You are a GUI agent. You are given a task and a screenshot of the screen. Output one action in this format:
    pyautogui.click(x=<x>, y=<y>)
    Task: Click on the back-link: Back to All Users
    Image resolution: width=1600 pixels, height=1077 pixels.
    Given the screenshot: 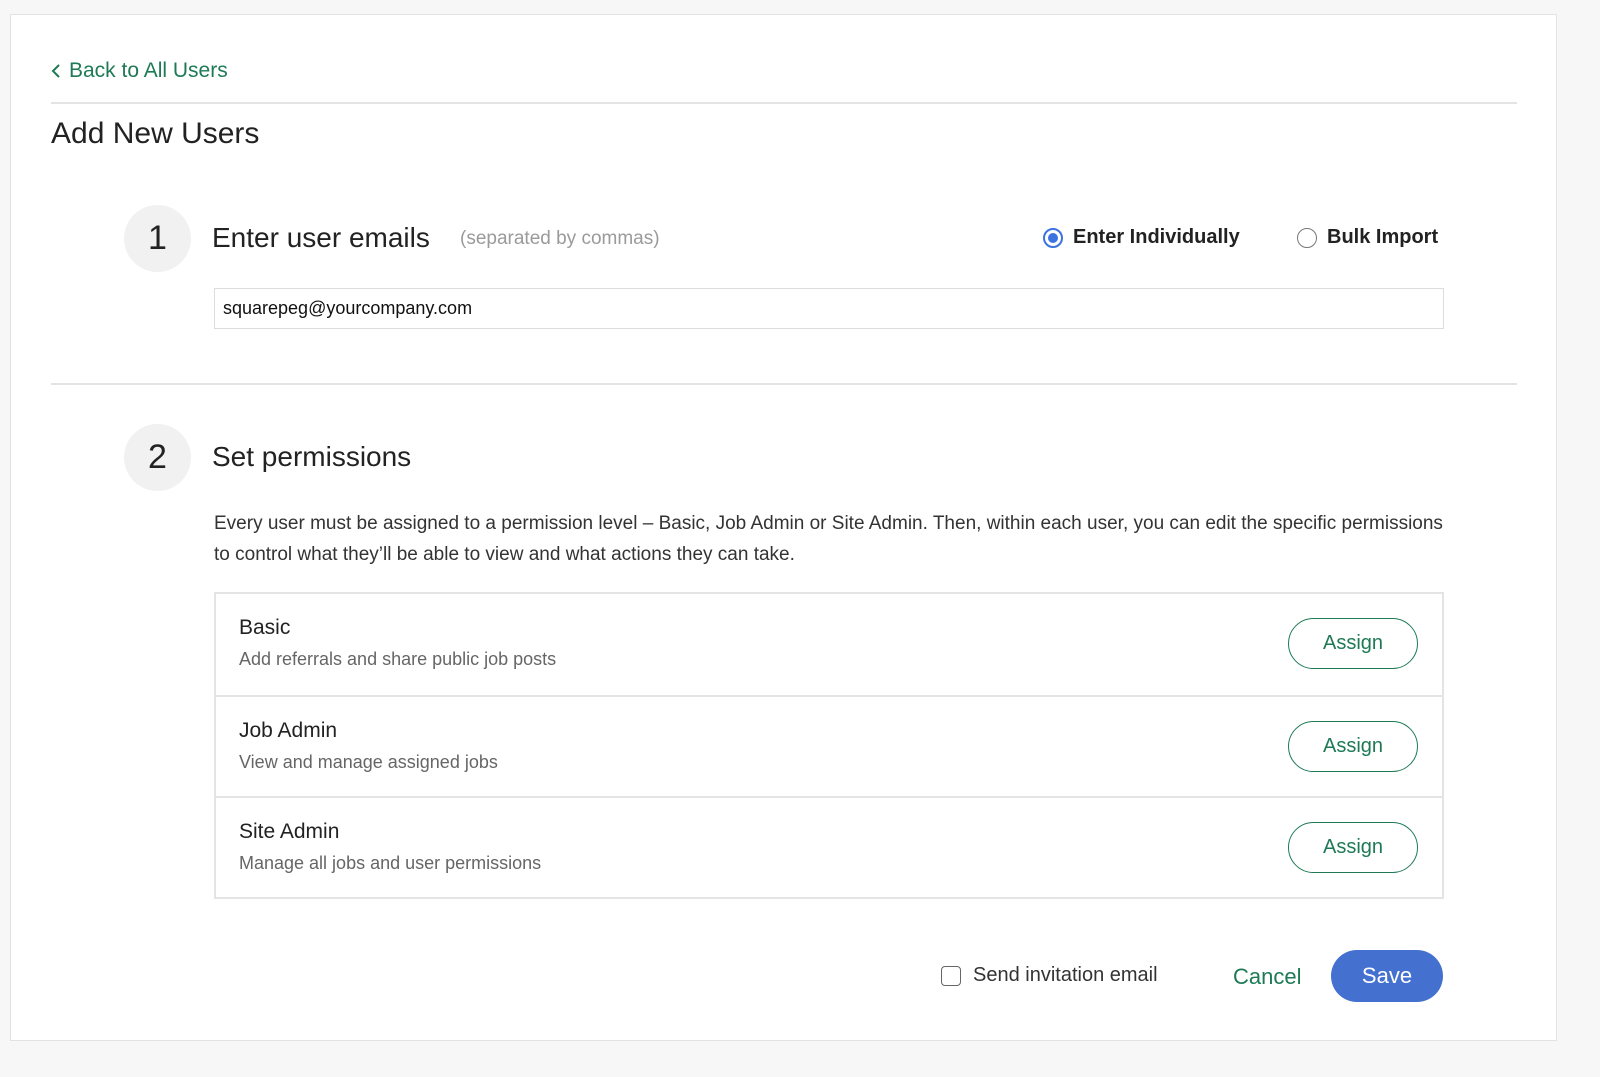 What is the action you would take?
    pyautogui.click(x=139, y=71)
    